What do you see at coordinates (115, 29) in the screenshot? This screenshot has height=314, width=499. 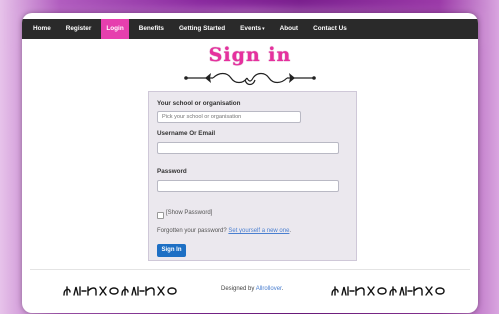 I see `nav-login: Login` at bounding box center [115, 29].